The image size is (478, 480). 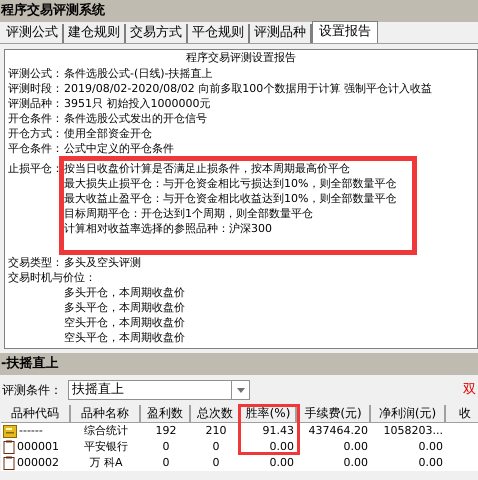 What do you see at coordinates (36, 118) in the screenshot?
I see `report-label: 开仓条件：` at bounding box center [36, 118].